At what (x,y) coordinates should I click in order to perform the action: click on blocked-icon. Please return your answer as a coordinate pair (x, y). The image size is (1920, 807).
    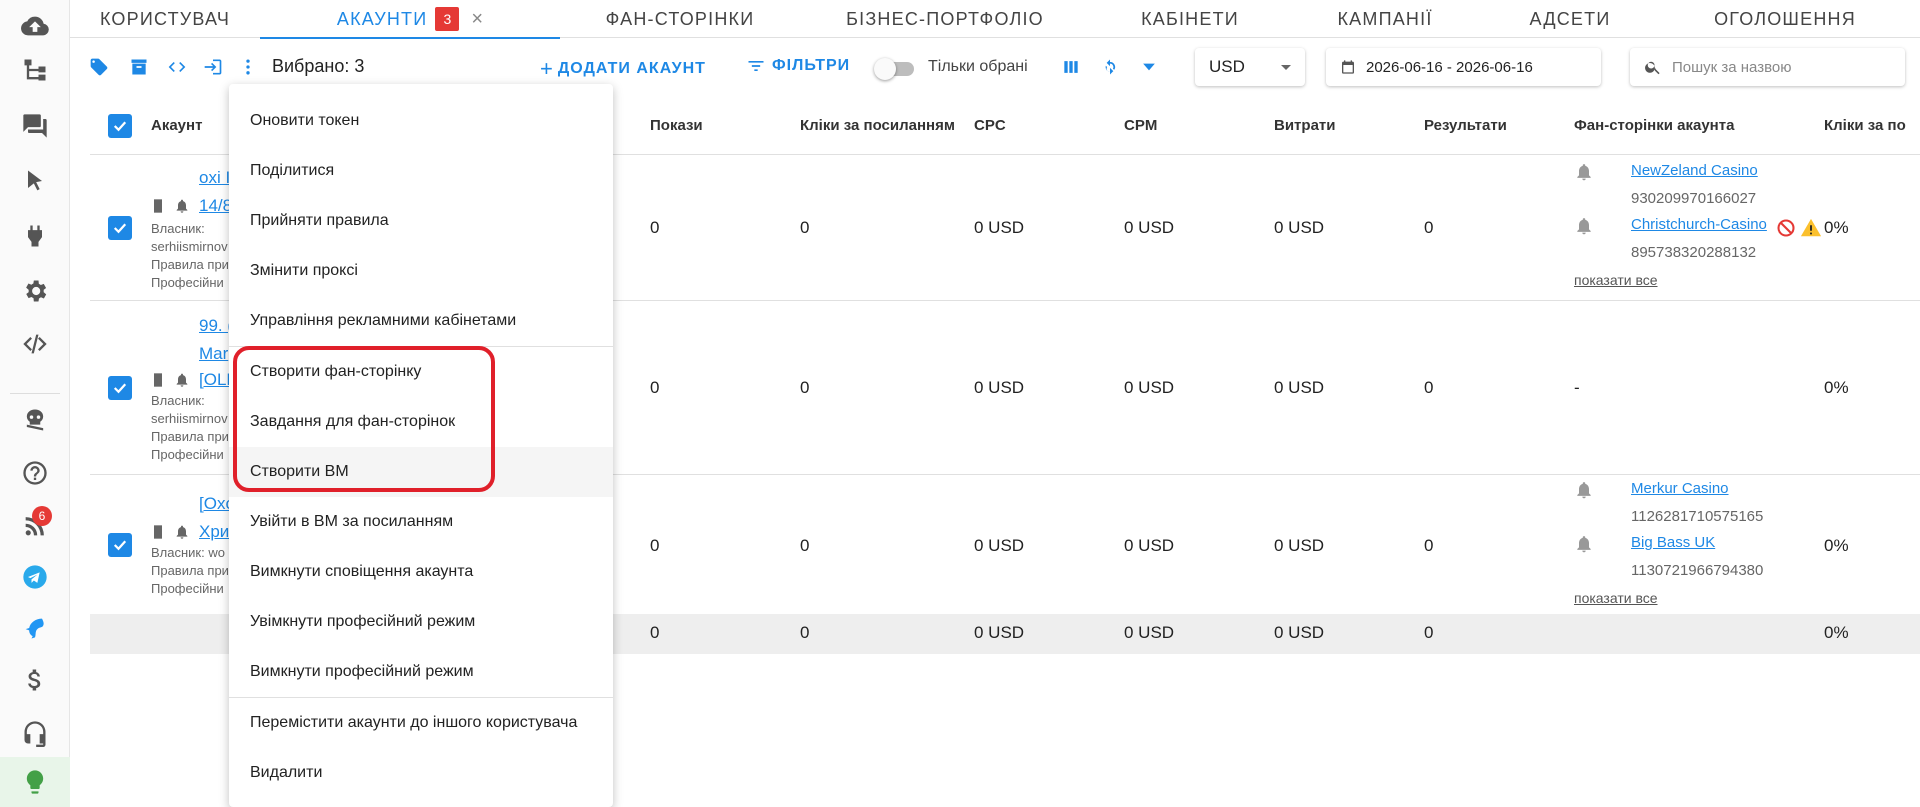
    Looking at the image, I should click on (1786, 228).